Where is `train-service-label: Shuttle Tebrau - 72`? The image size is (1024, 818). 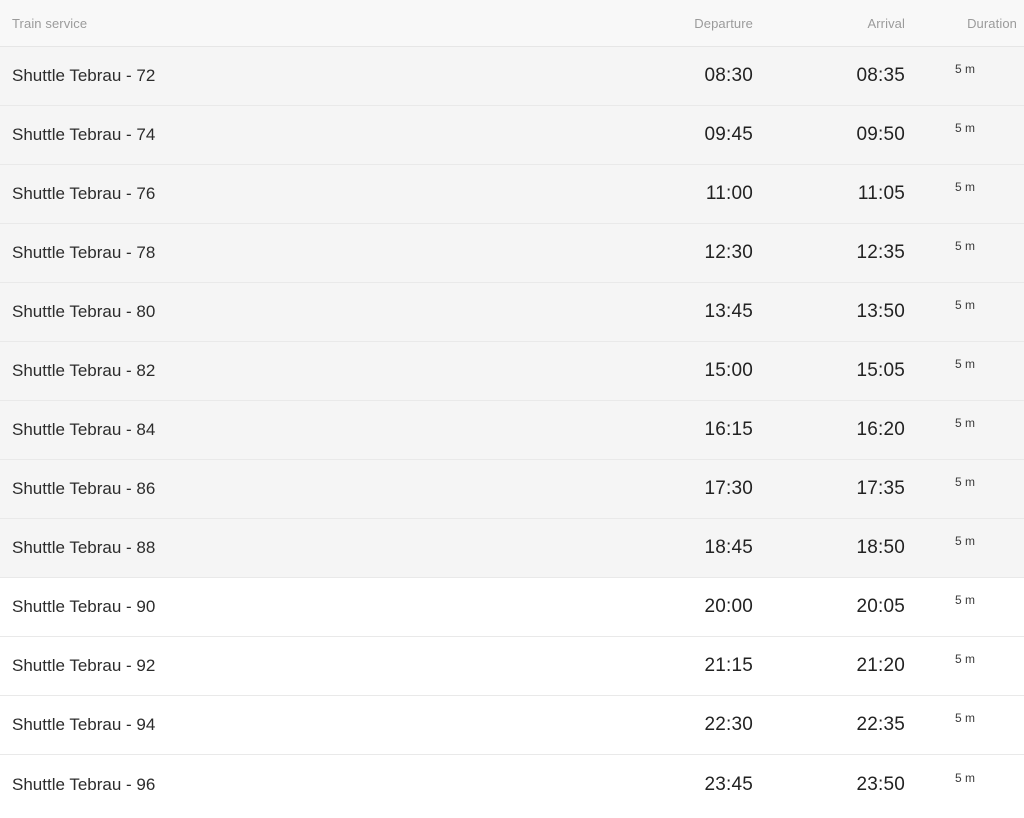
train-service-label: Shuttle Tebrau - 72 is located at coordinates (84, 75).